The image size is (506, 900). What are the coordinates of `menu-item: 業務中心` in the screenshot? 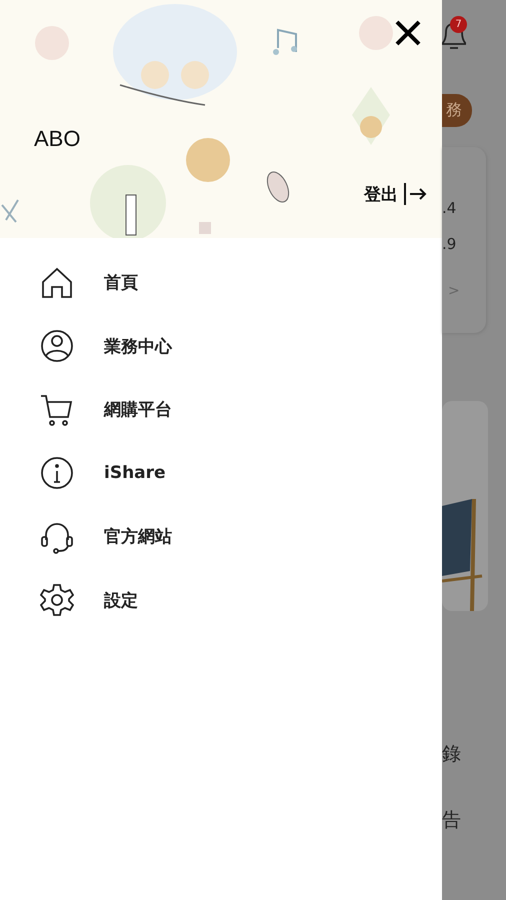 It's located at (221, 346).